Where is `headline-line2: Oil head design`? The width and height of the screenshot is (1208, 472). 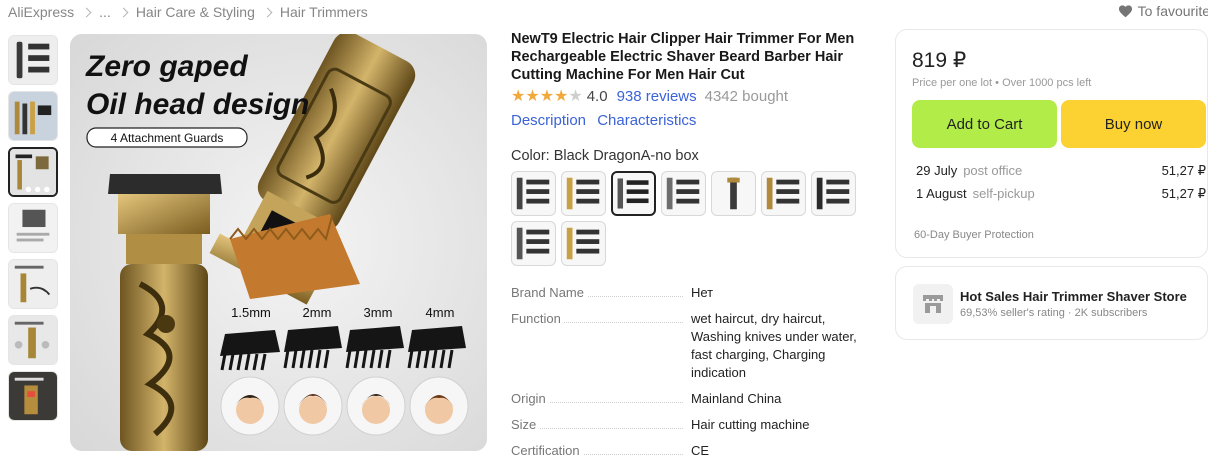 headline-line2: Oil head design is located at coordinates (197, 104).